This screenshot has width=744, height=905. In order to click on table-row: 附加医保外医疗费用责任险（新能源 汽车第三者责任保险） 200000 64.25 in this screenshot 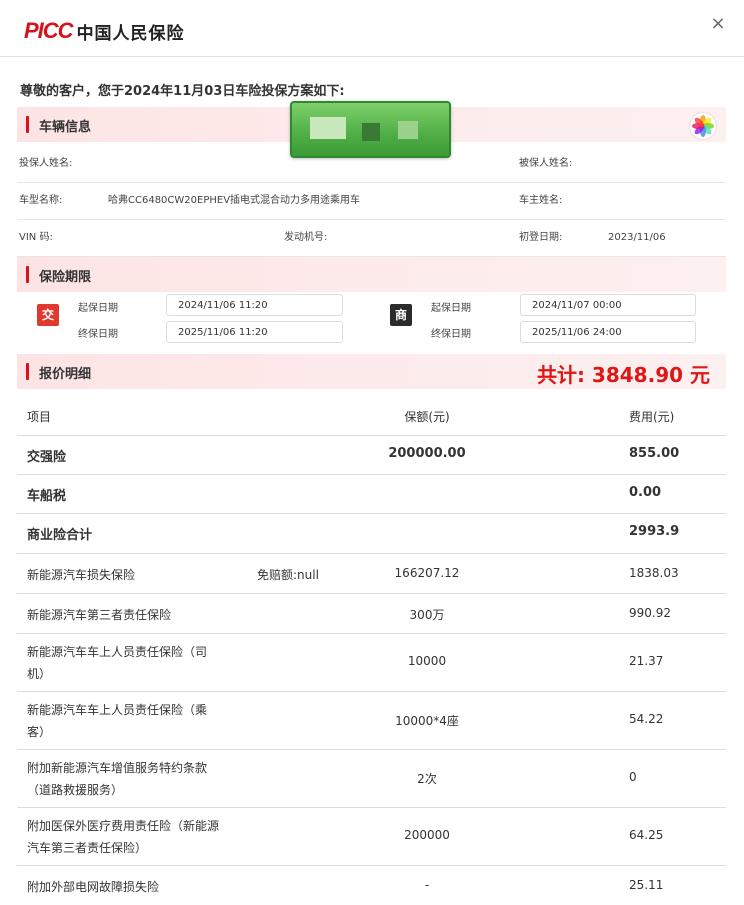, I will do `click(371, 836)`.